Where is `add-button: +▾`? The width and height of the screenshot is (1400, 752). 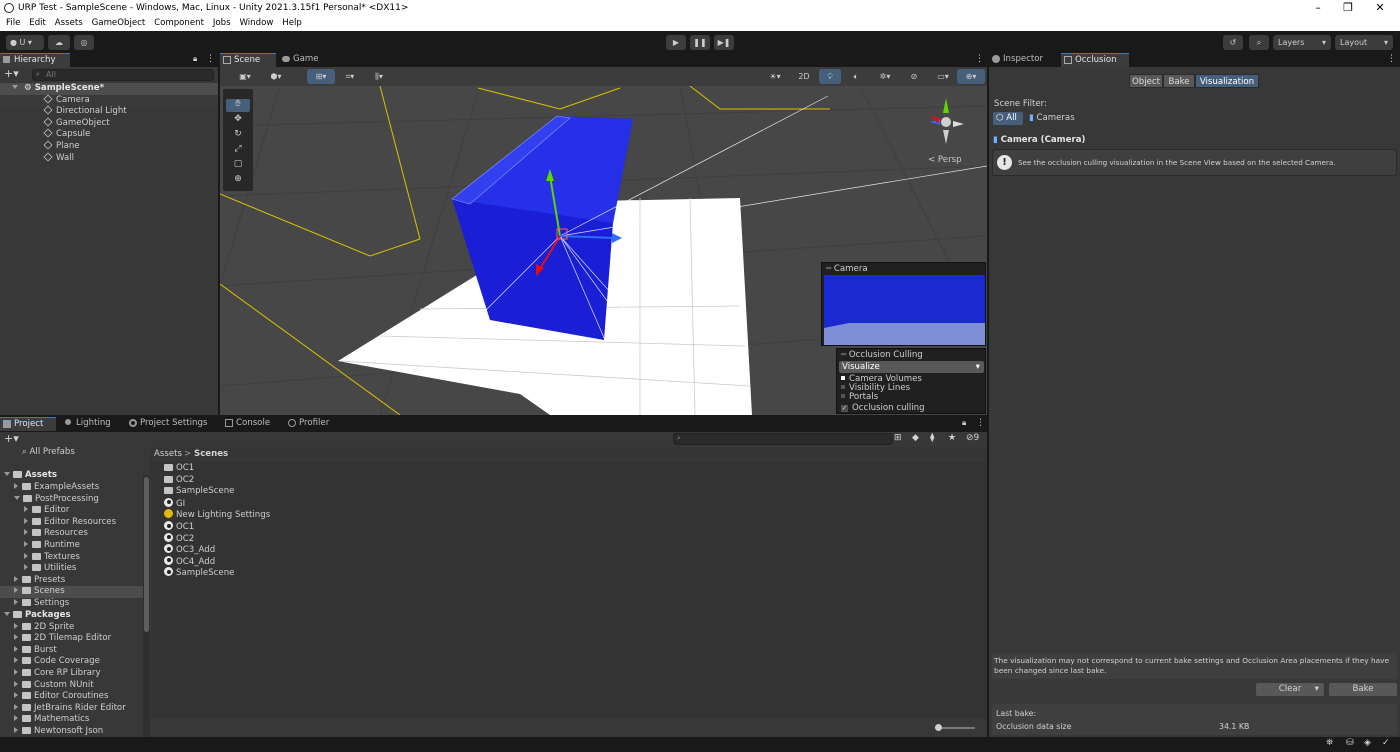 add-button: +▾ is located at coordinates (11, 73).